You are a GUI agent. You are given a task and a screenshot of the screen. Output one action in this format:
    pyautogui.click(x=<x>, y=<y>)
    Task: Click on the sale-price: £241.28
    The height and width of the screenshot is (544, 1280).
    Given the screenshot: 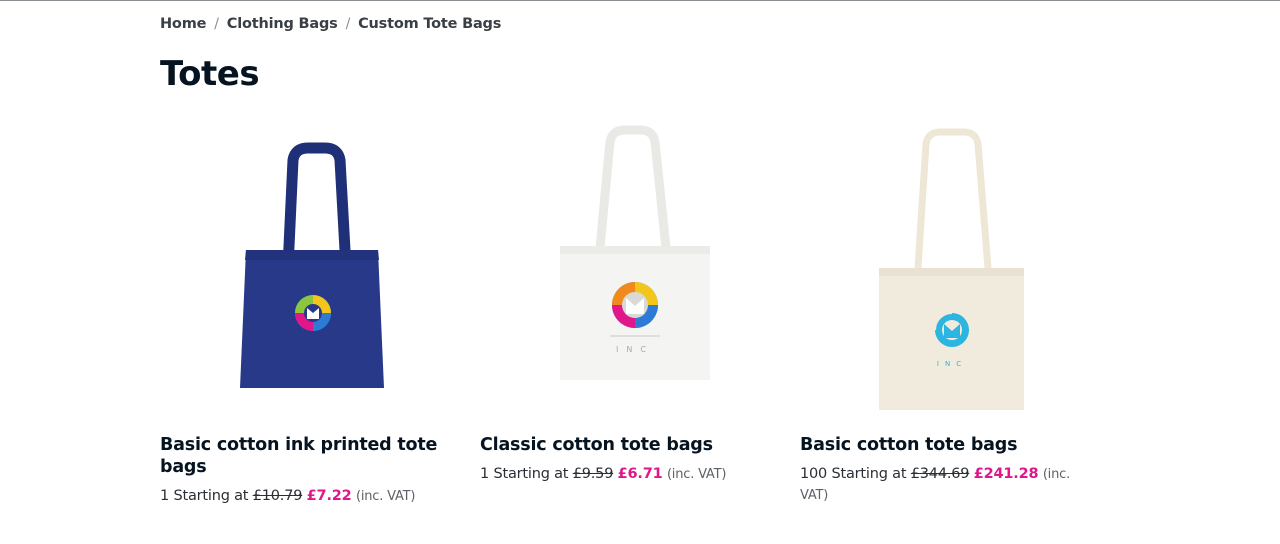 What is the action you would take?
    pyautogui.click(x=1006, y=474)
    